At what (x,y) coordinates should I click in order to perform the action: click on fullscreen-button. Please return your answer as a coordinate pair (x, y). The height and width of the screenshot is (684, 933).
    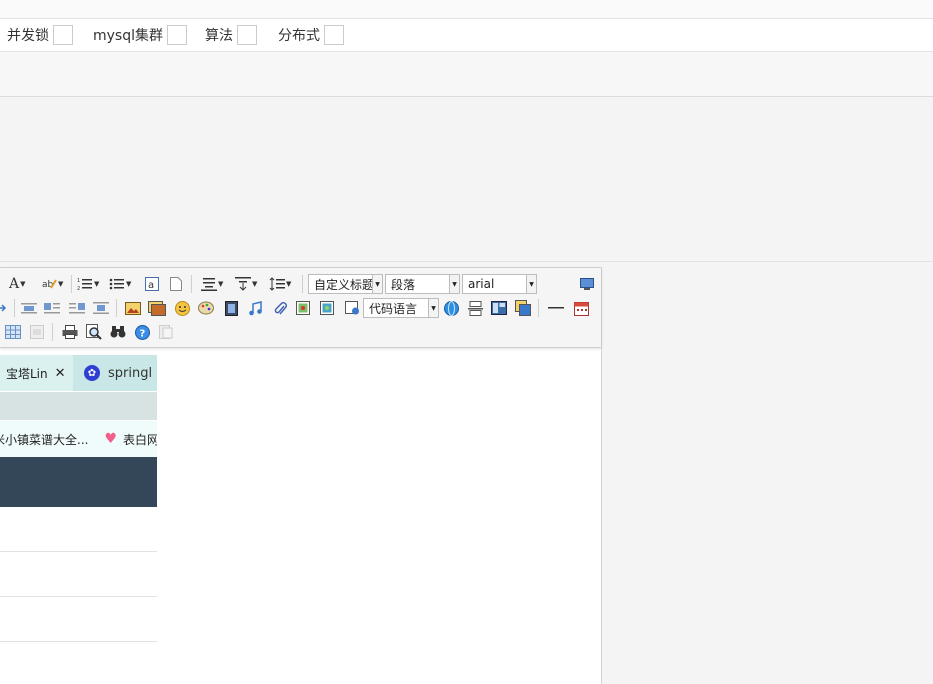
    Looking at the image, I should click on (587, 284).